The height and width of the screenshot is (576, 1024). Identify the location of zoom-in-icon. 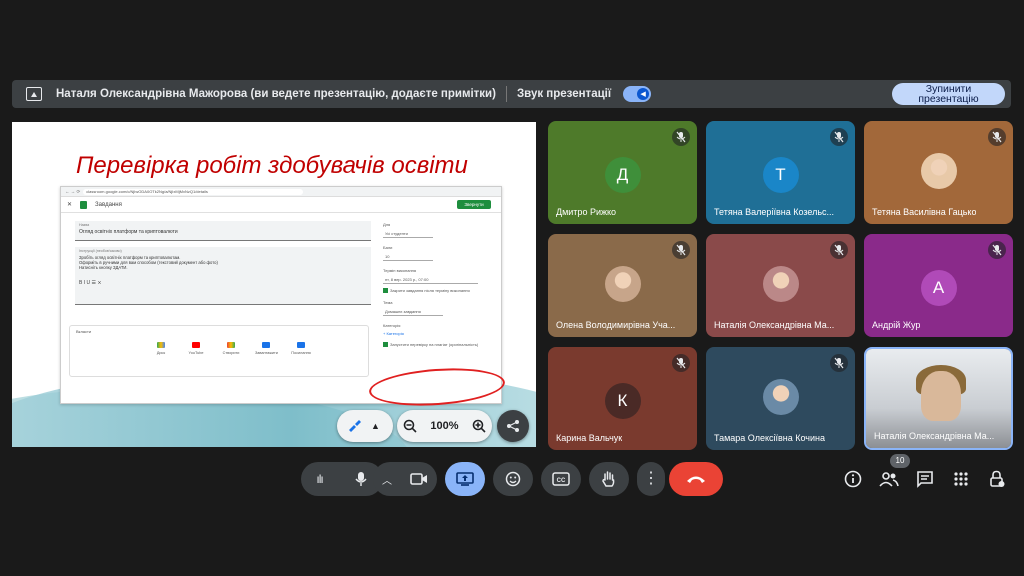
(479, 426).